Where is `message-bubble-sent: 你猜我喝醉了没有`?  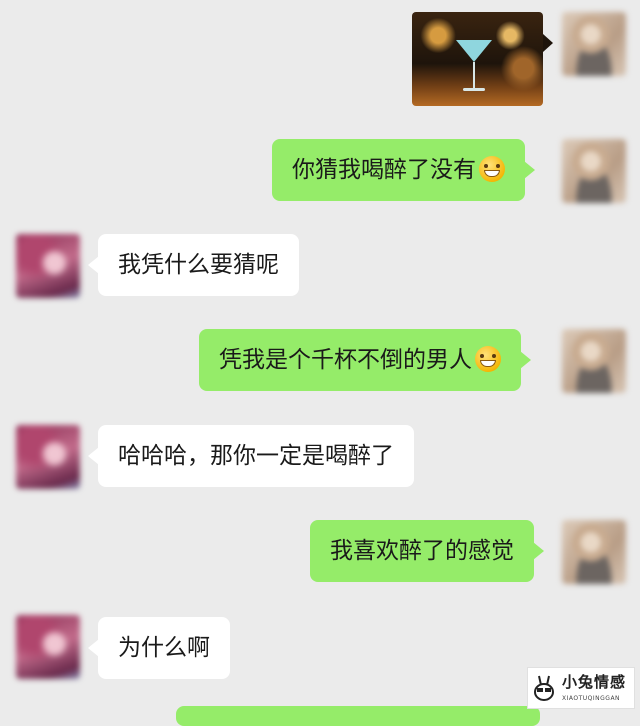
message-bubble-sent: 你猜我喝醉了没有 is located at coordinates (403, 170).